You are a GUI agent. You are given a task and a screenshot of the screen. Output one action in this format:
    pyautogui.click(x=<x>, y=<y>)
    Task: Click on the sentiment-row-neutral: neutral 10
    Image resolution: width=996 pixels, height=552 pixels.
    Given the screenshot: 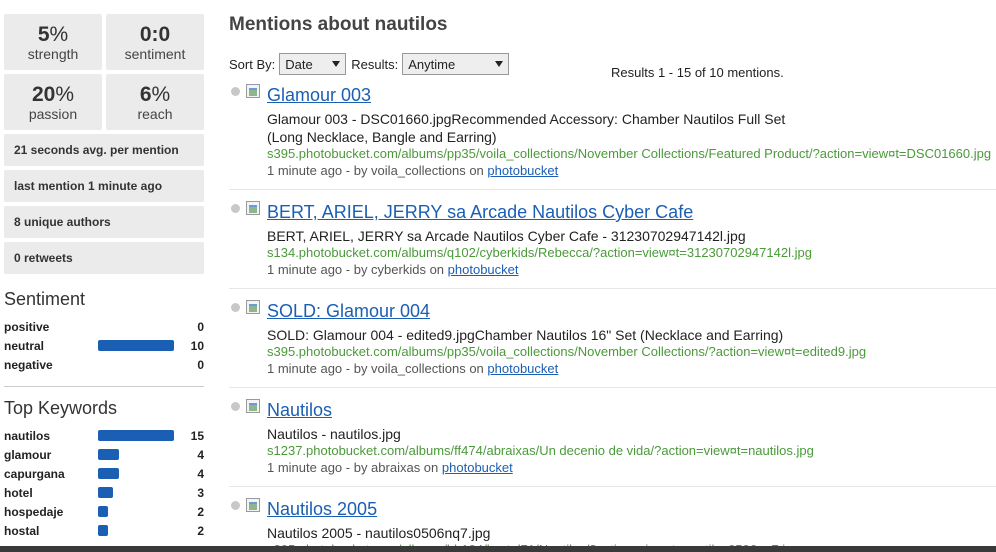 What is the action you would take?
    pyautogui.click(x=104, y=345)
    